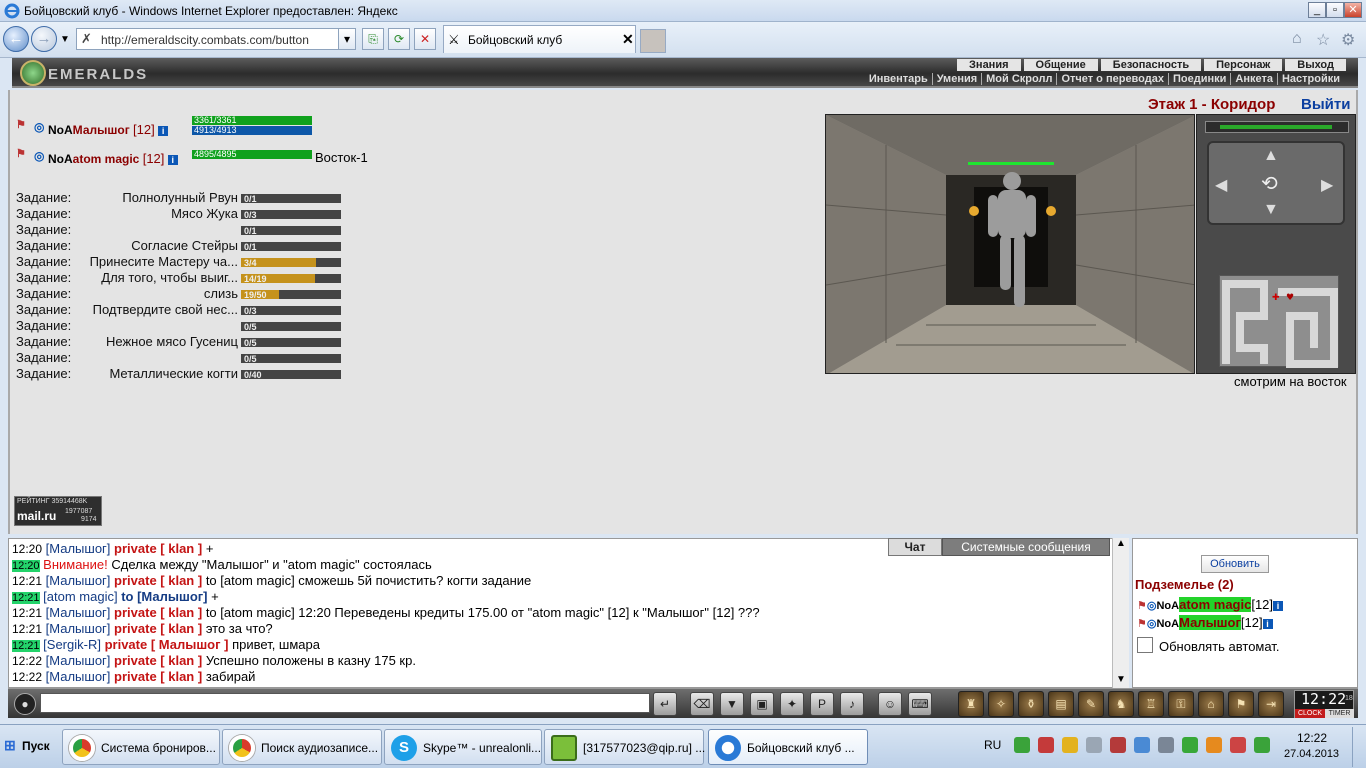  I want to click on menu-profile: Анкета, so click(1254, 79).